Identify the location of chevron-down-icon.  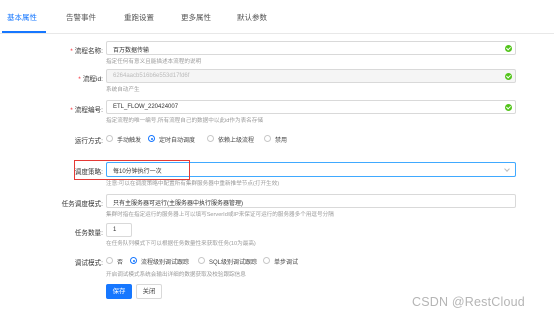
(507, 169).